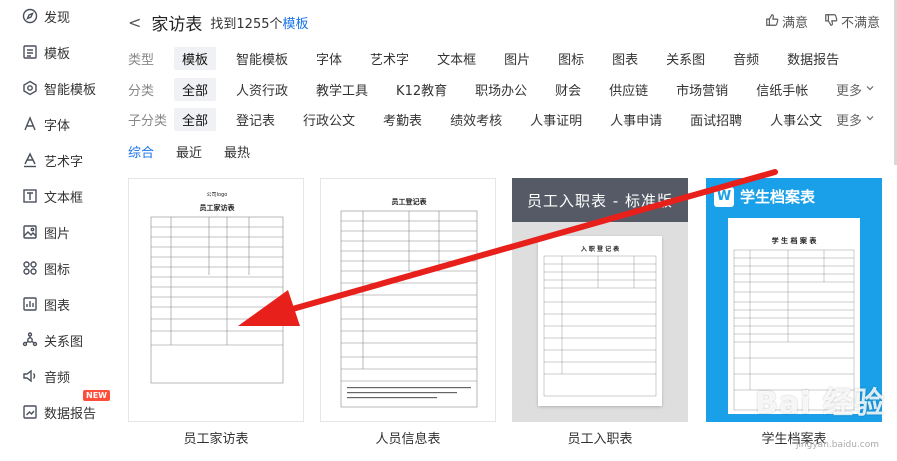  I want to click on sidebar-item-data-report: 数据报告, so click(59, 412).